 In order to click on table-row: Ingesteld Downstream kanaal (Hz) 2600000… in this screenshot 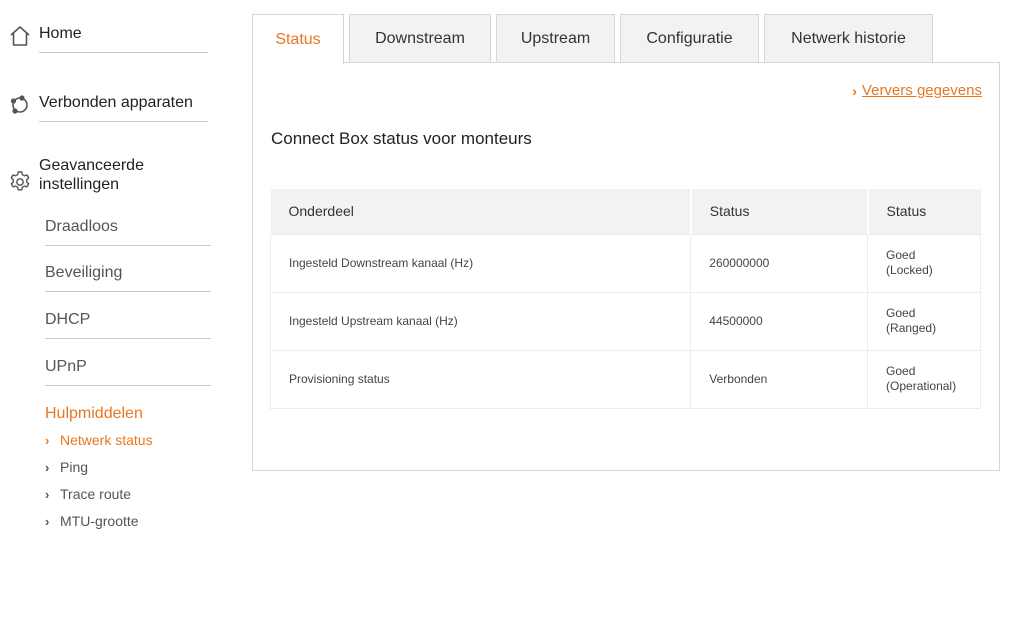, I will do `click(625, 263)`.